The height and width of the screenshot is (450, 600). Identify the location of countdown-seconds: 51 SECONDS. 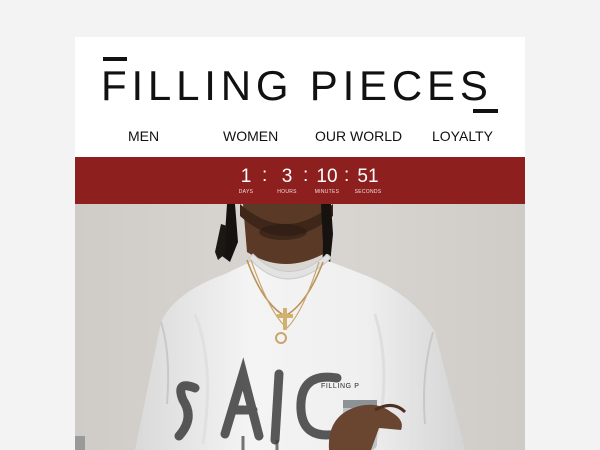
(368, 181).